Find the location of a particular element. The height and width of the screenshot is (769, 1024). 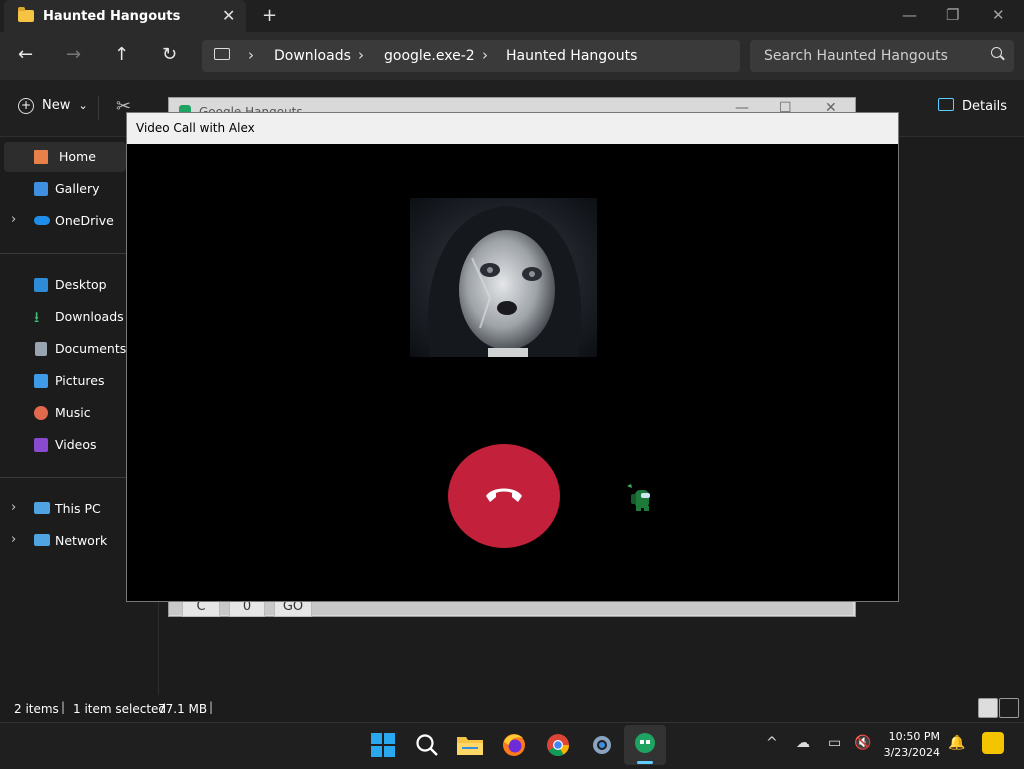

desktop-icon is located at coordinates (41, 285).